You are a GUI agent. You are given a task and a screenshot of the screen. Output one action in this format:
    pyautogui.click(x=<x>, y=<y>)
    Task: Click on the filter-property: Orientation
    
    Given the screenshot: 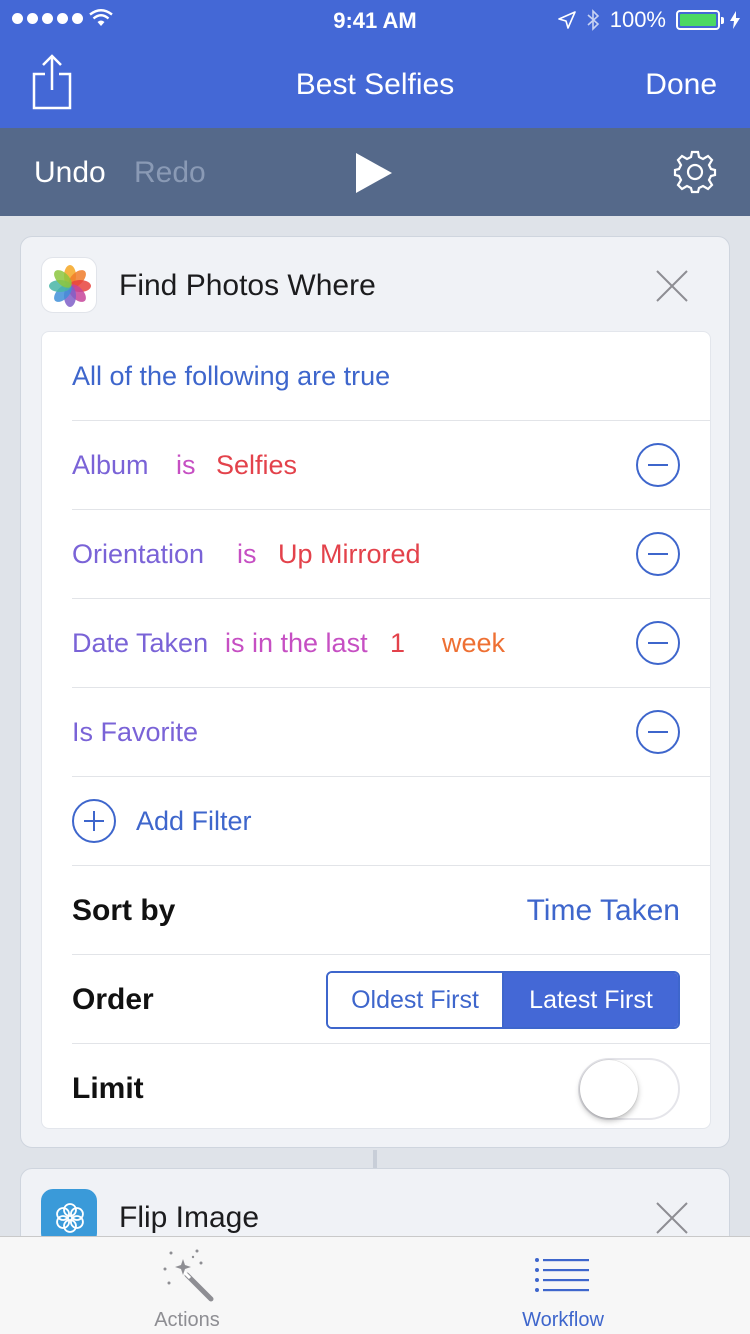 What is the action you would take?
    pyautogui.click(x=138, y=554)
    